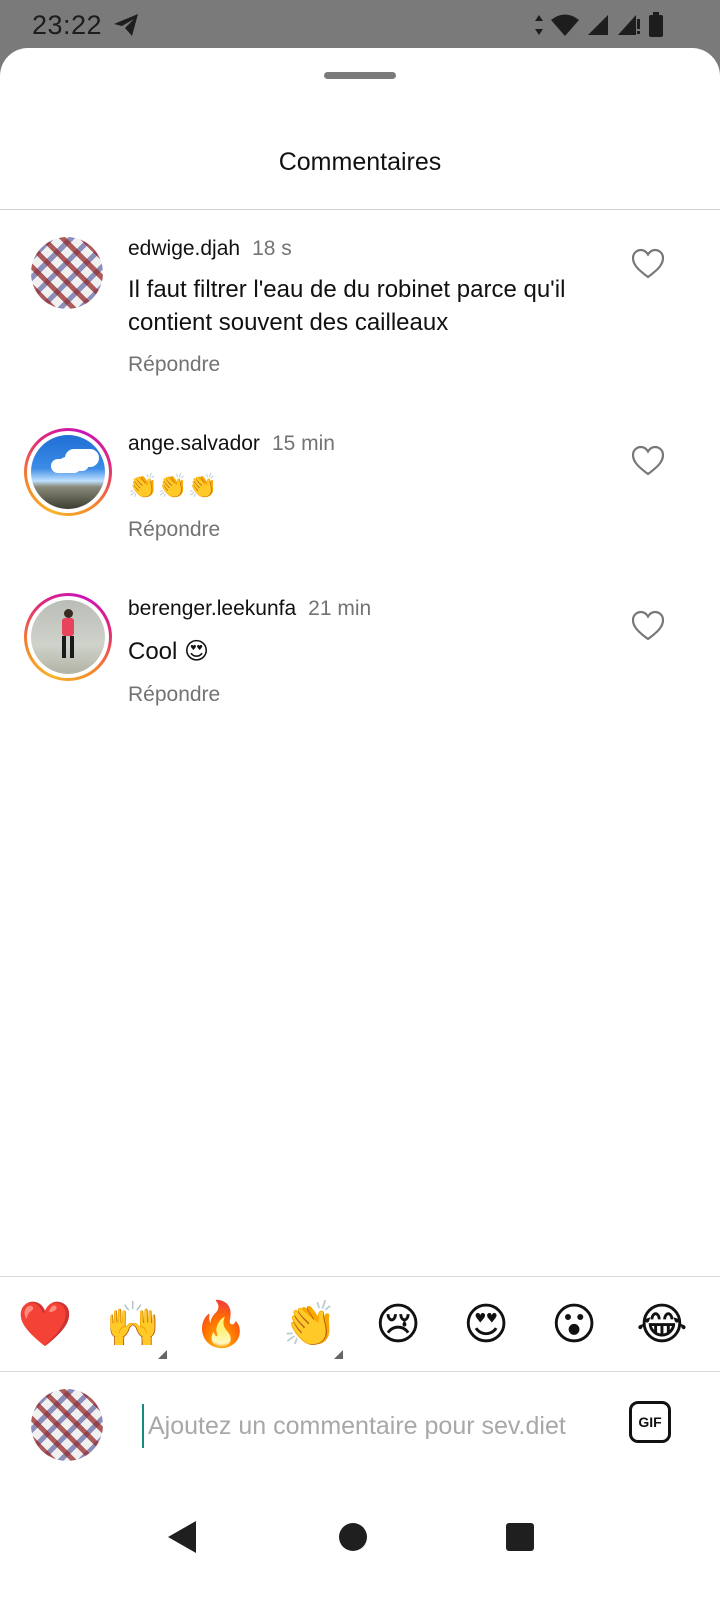 This screenshot has width=720, height=1600. I want to click on status-icons, so click(599, 27).